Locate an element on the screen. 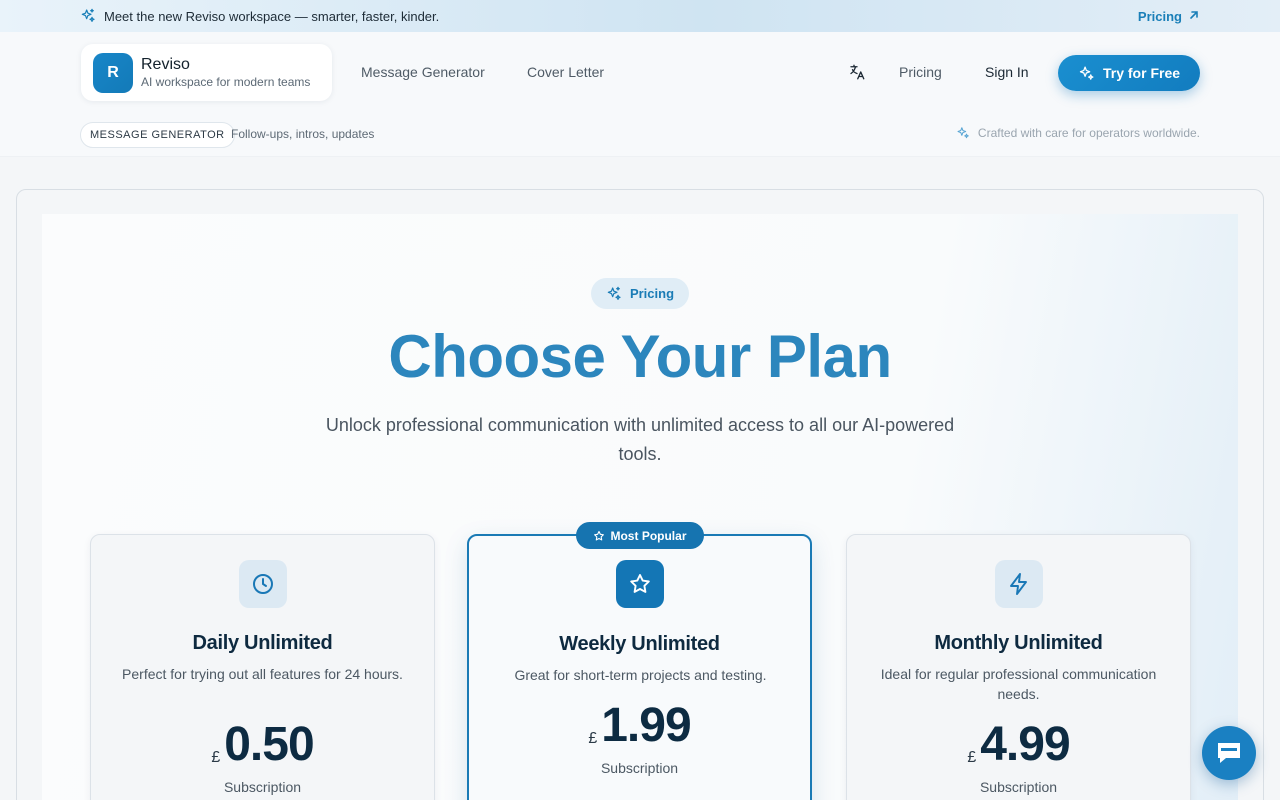 The image size is (1280, 800). chat-bubble-icon is located at coordinates (1229, 753).